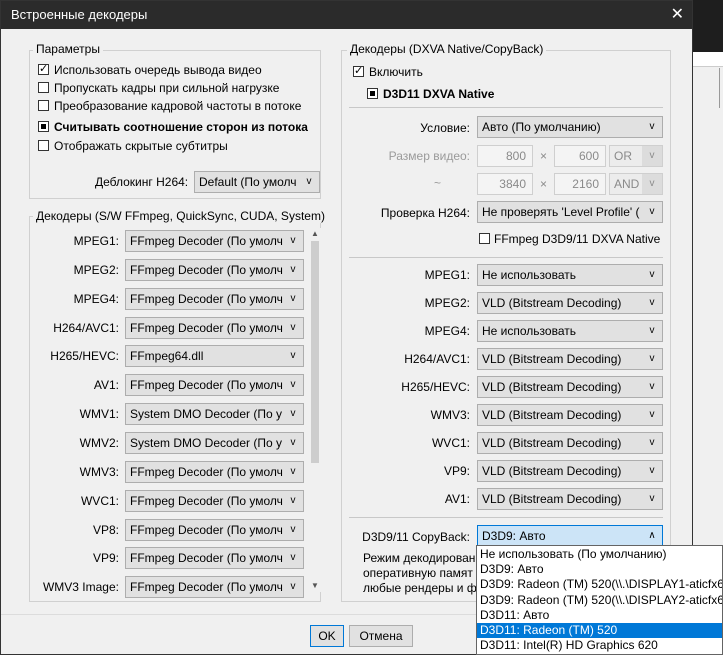  Describe the element at coordinates (580, 184) in the screenshot. I see `size2-height-field: 2160` at that location.